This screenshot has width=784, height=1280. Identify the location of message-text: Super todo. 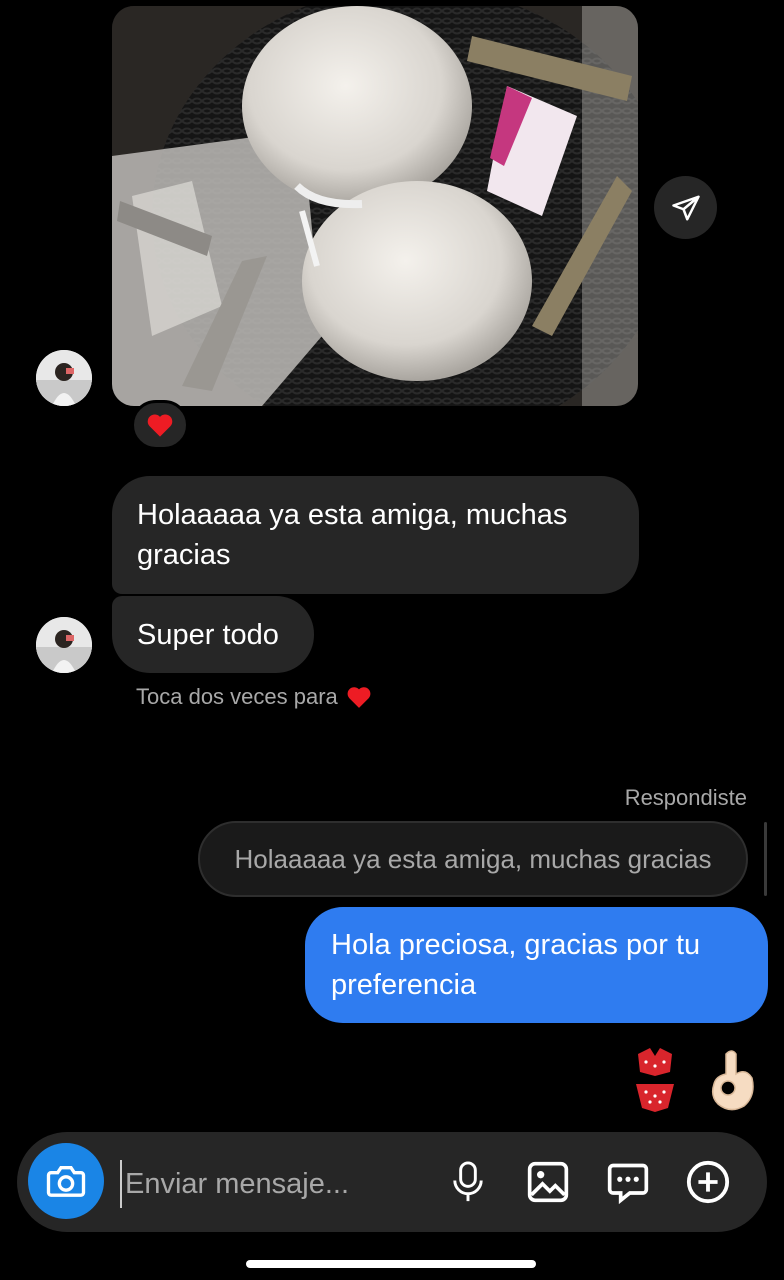
(208, 635).